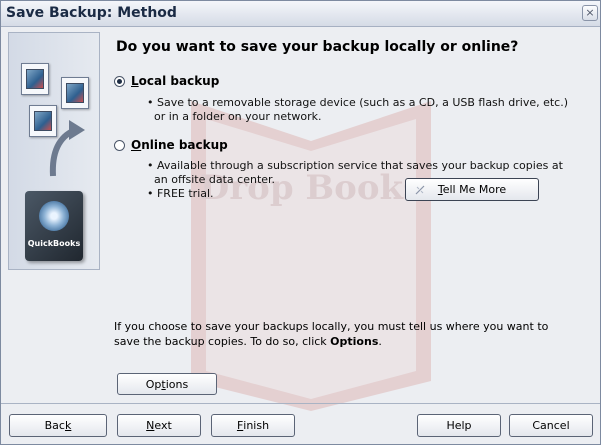 This screenshot has height=445, width=601. I want to click on back-button: Bac k, so click(58, 425).